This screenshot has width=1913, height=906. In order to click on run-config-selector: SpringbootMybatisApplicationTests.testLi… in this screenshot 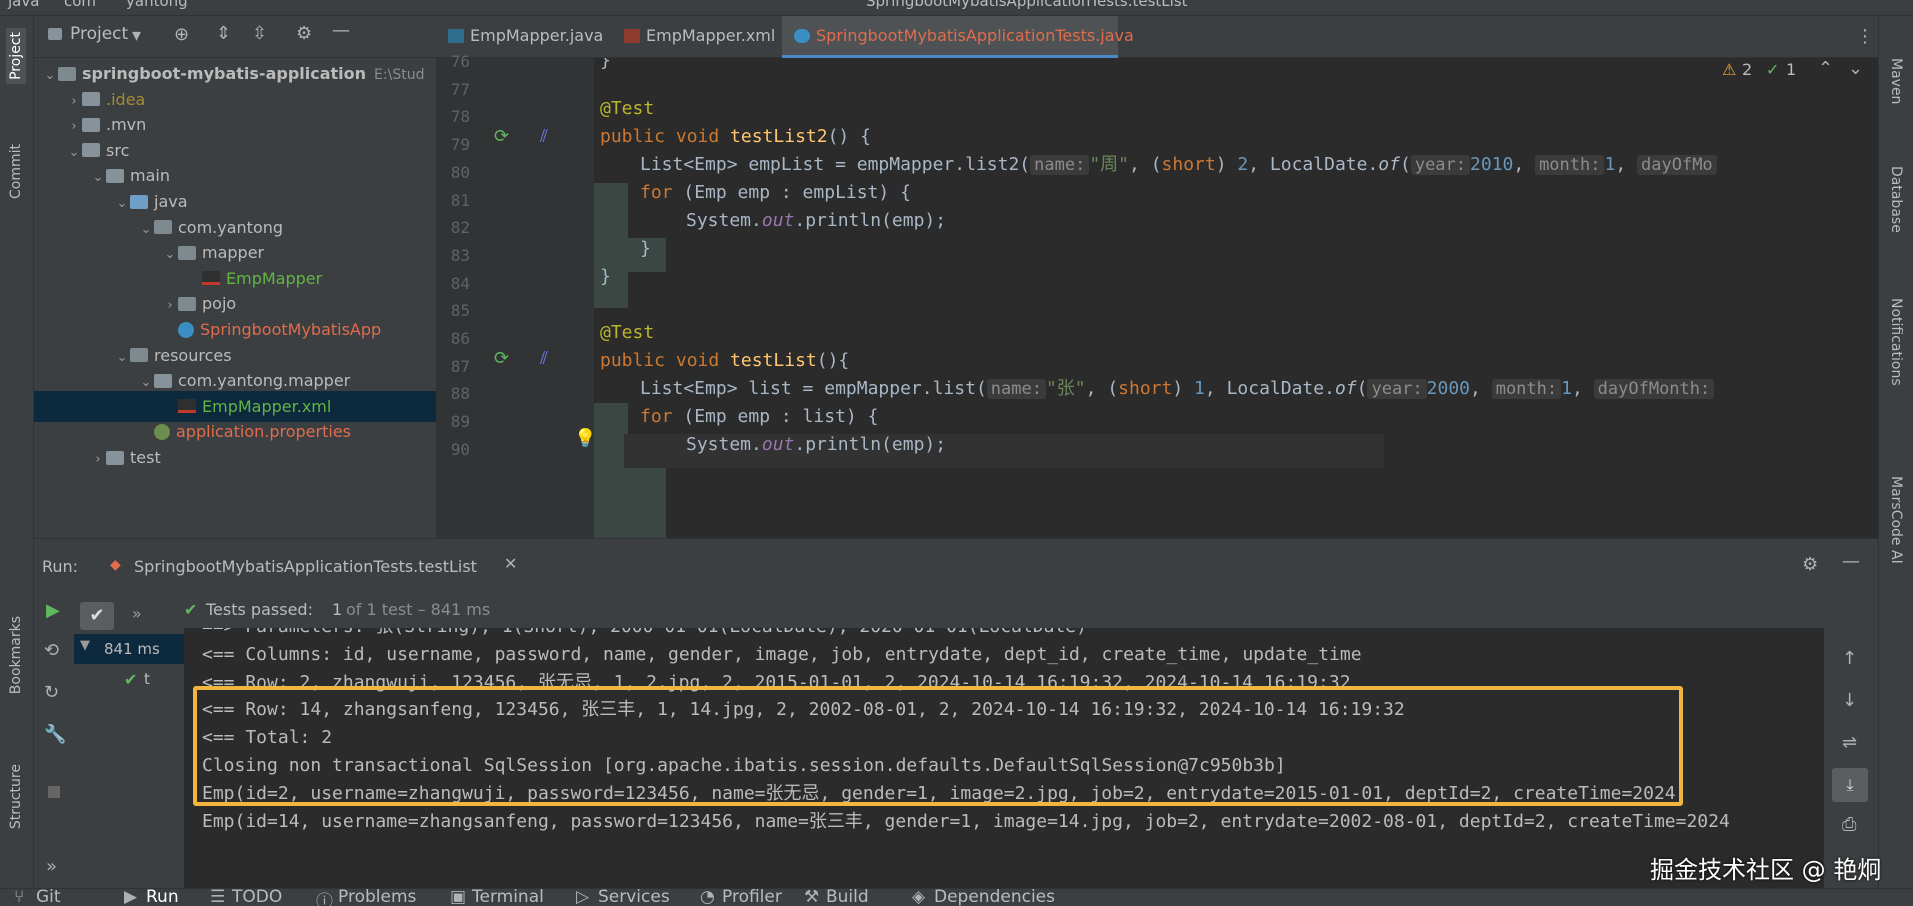, I will do `click(1027, 5)`.